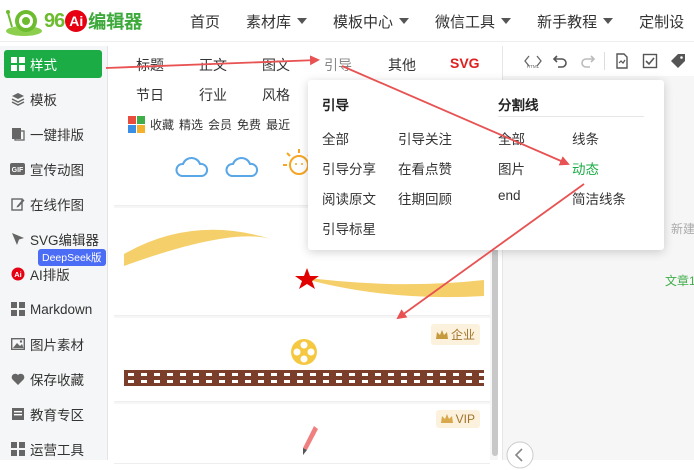  I want to click on tab-holiday: 节日, so click(150, 95).